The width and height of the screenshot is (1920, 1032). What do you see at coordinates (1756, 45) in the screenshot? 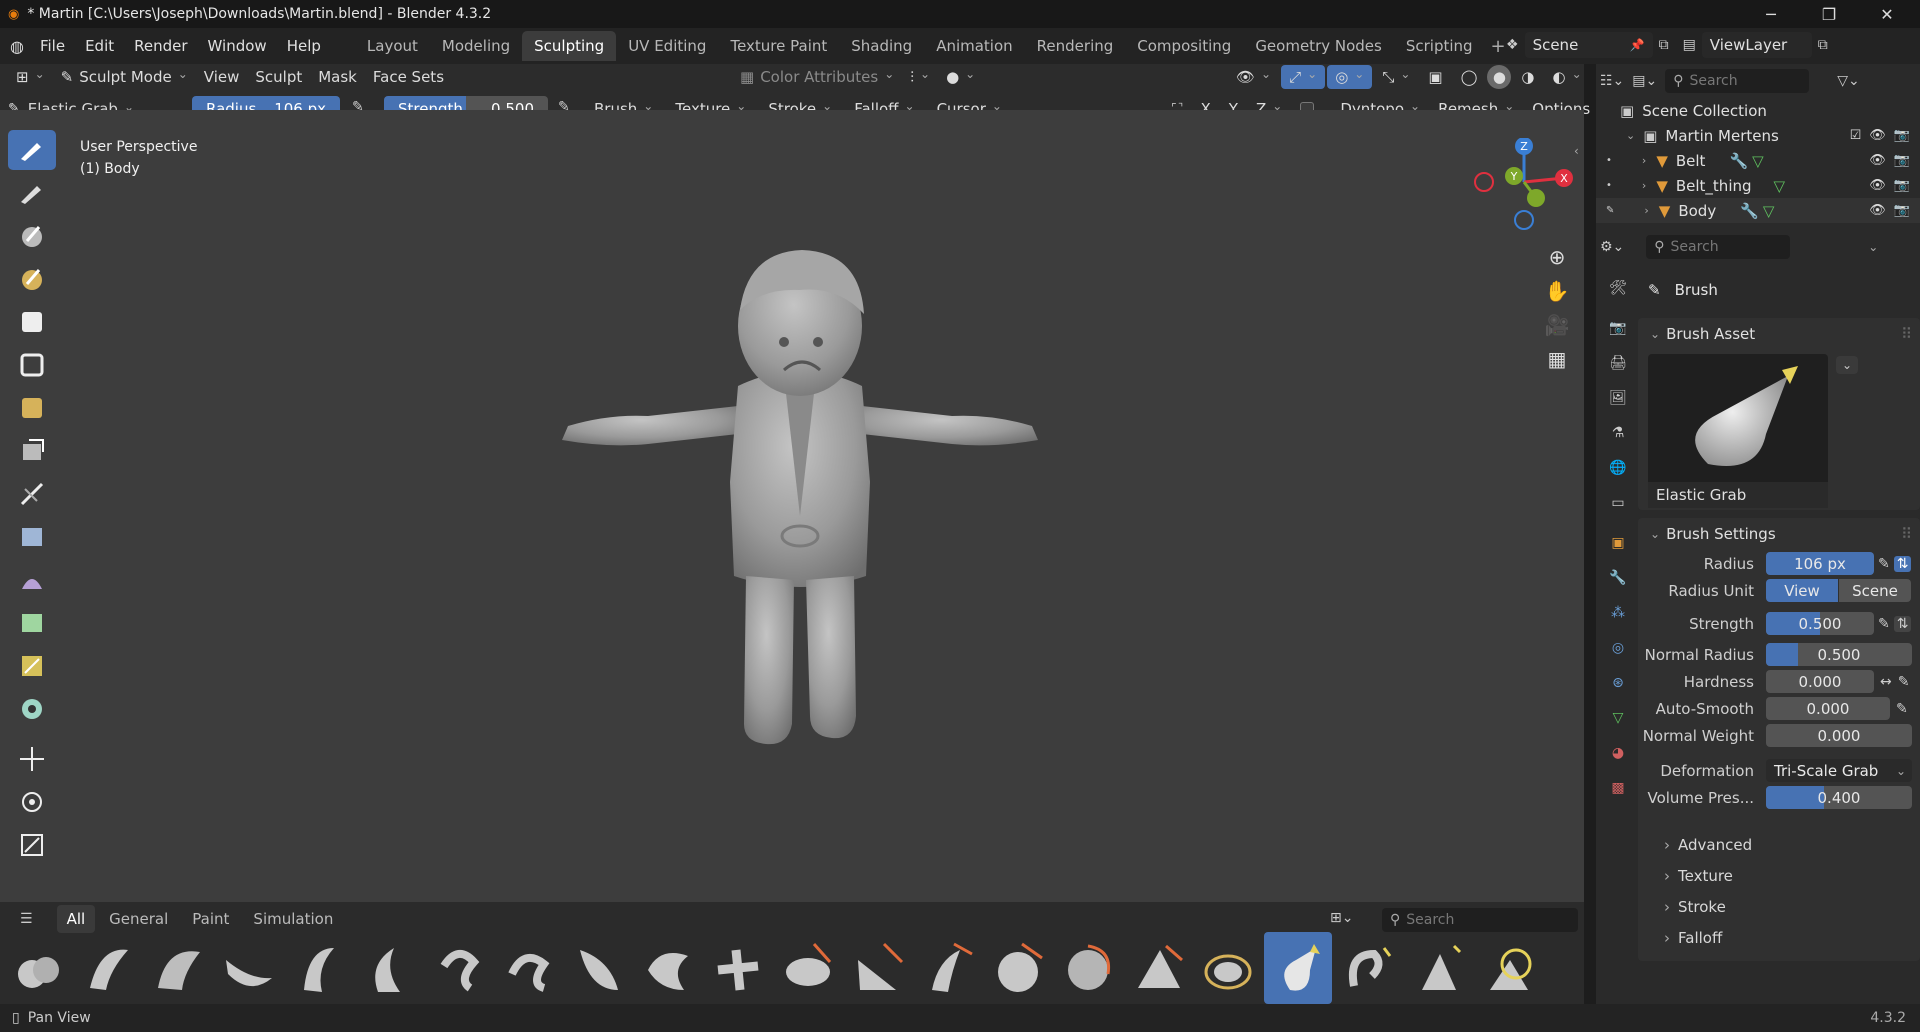
I see `view-layer-field: ViewLayer` at bounding box center [1756, 45].